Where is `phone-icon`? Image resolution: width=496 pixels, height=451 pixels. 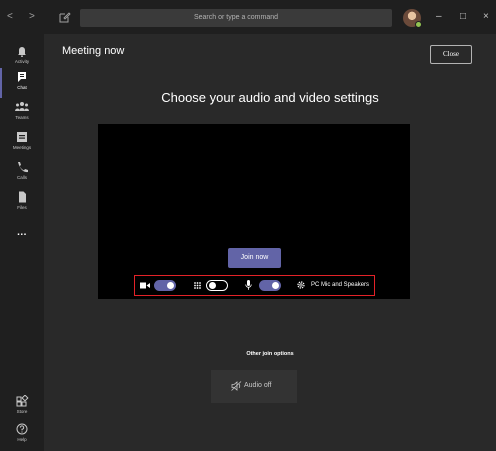
phone-icon is located at coordinates (23, 167).